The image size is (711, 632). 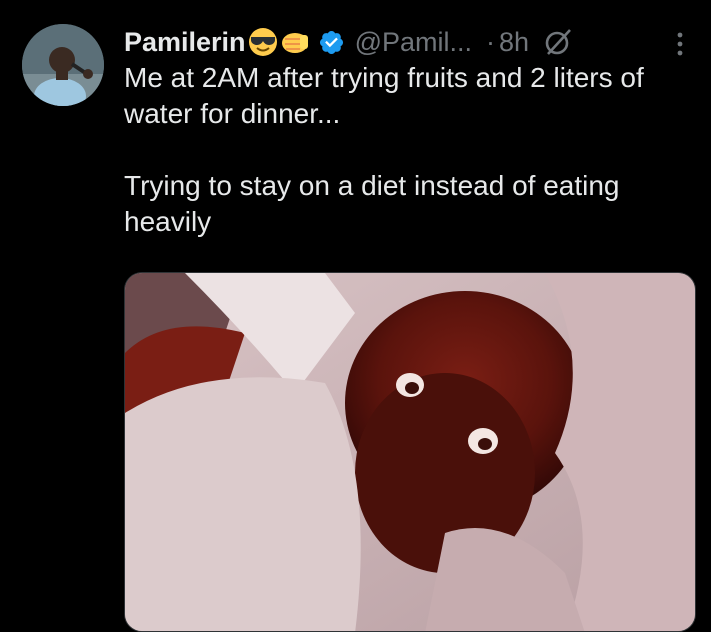 I want to click on avatar-photo, so click(x=63, y=65).